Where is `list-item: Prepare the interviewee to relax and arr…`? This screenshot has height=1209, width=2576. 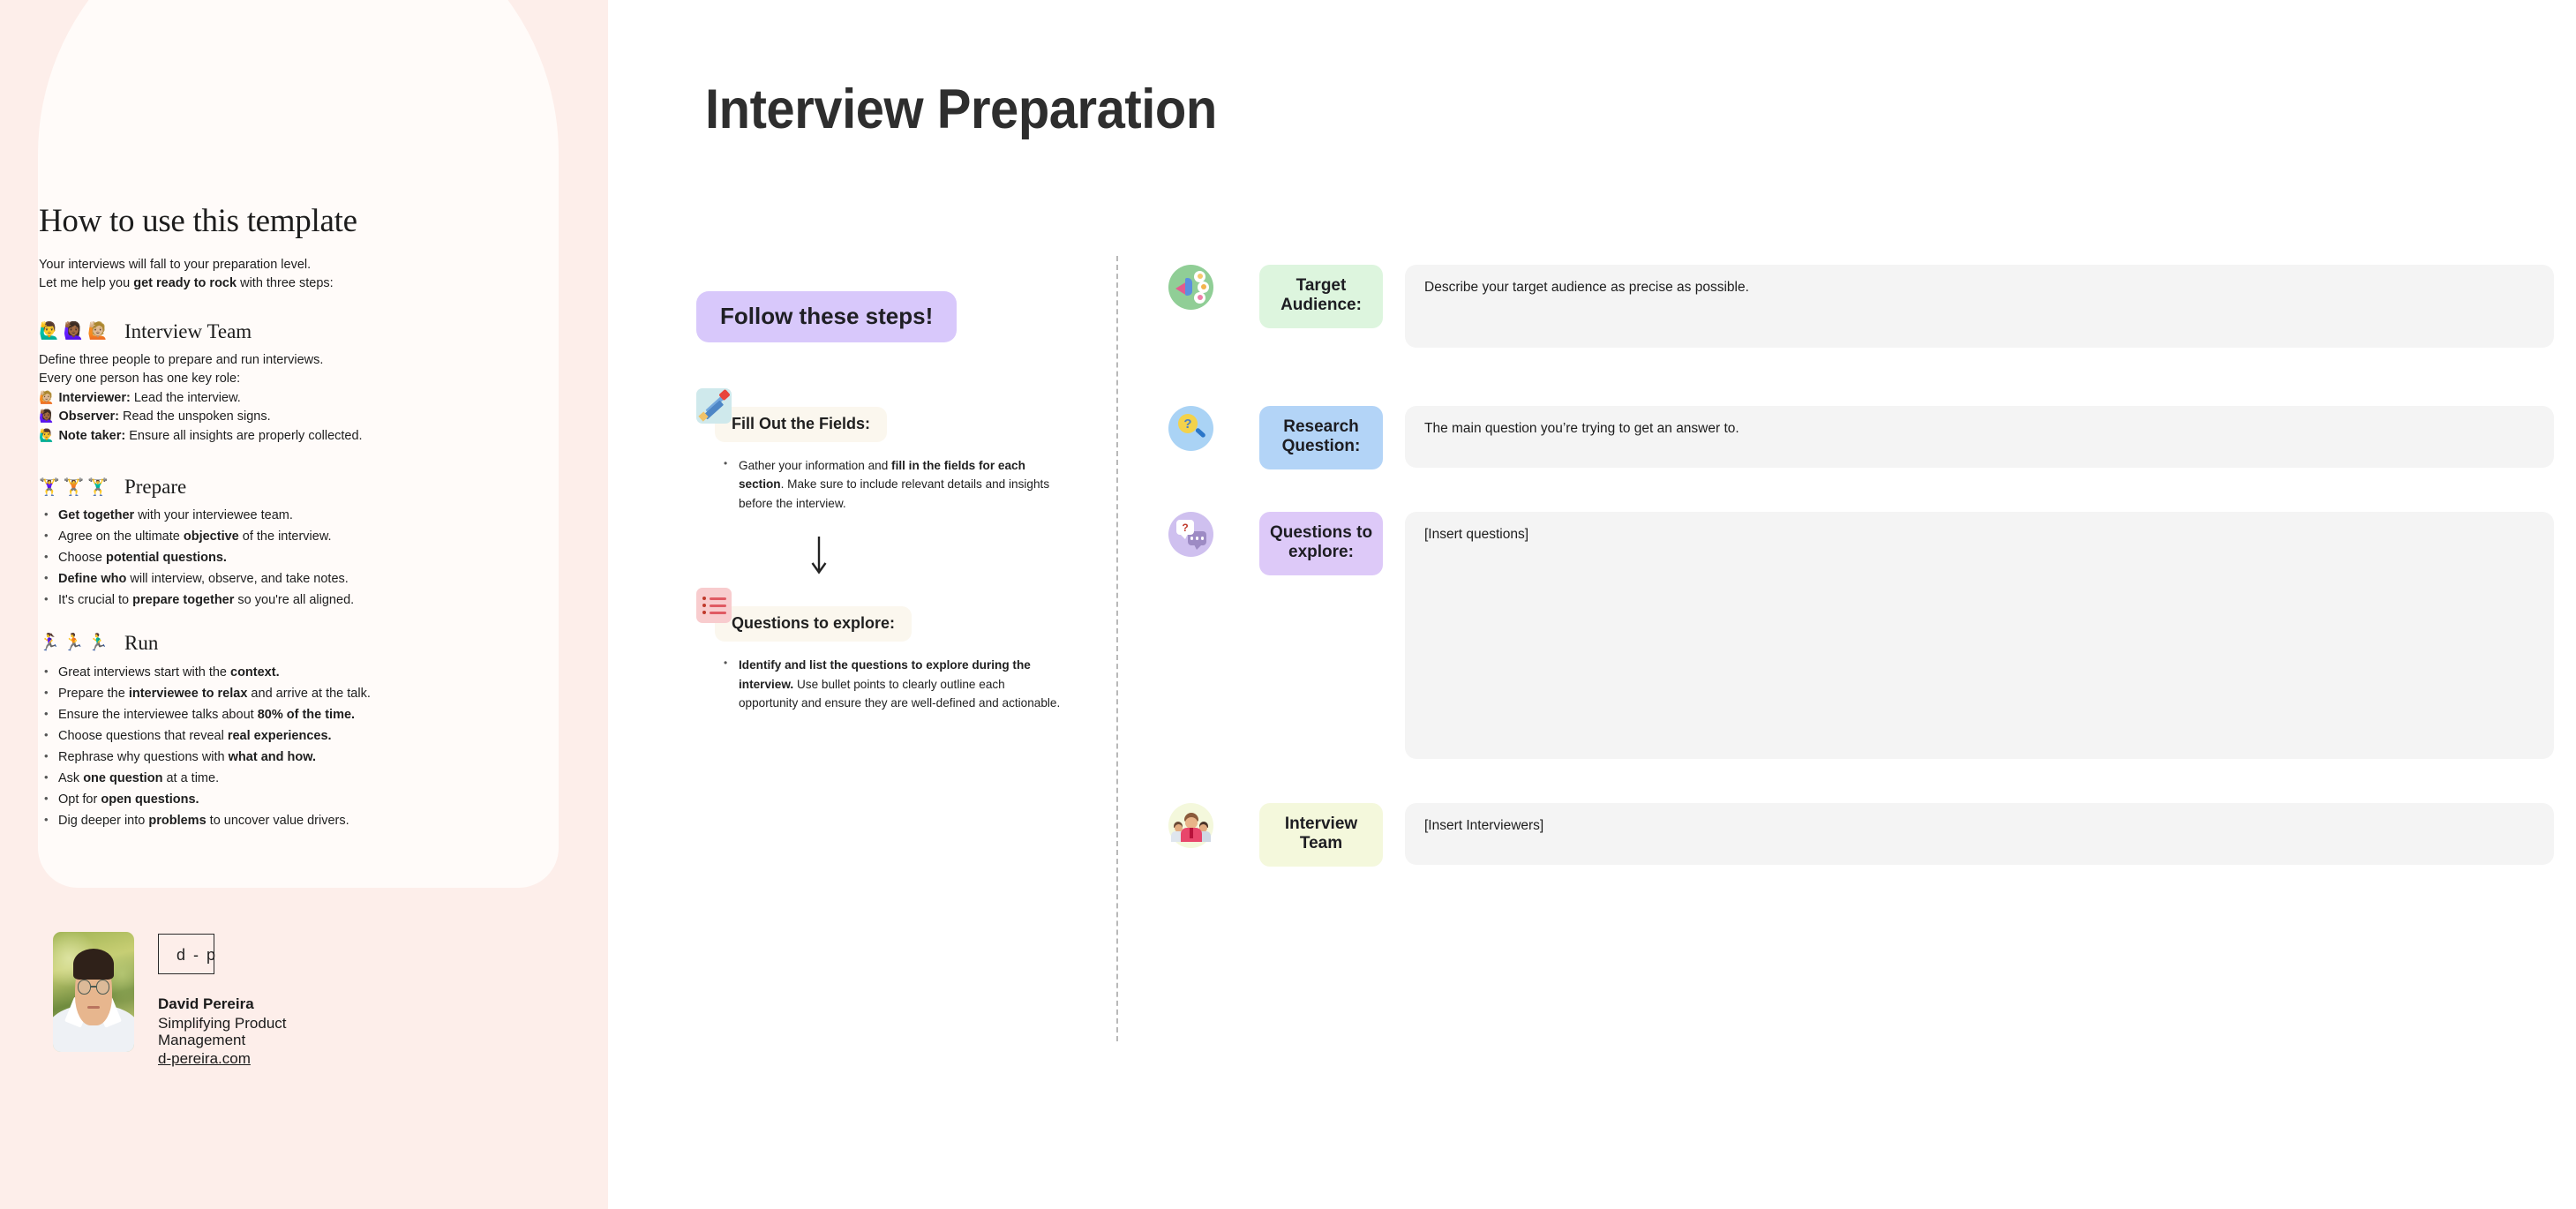
list-item: Prepare the interviewee to relax and arr… is located at coordinates (268, 694).